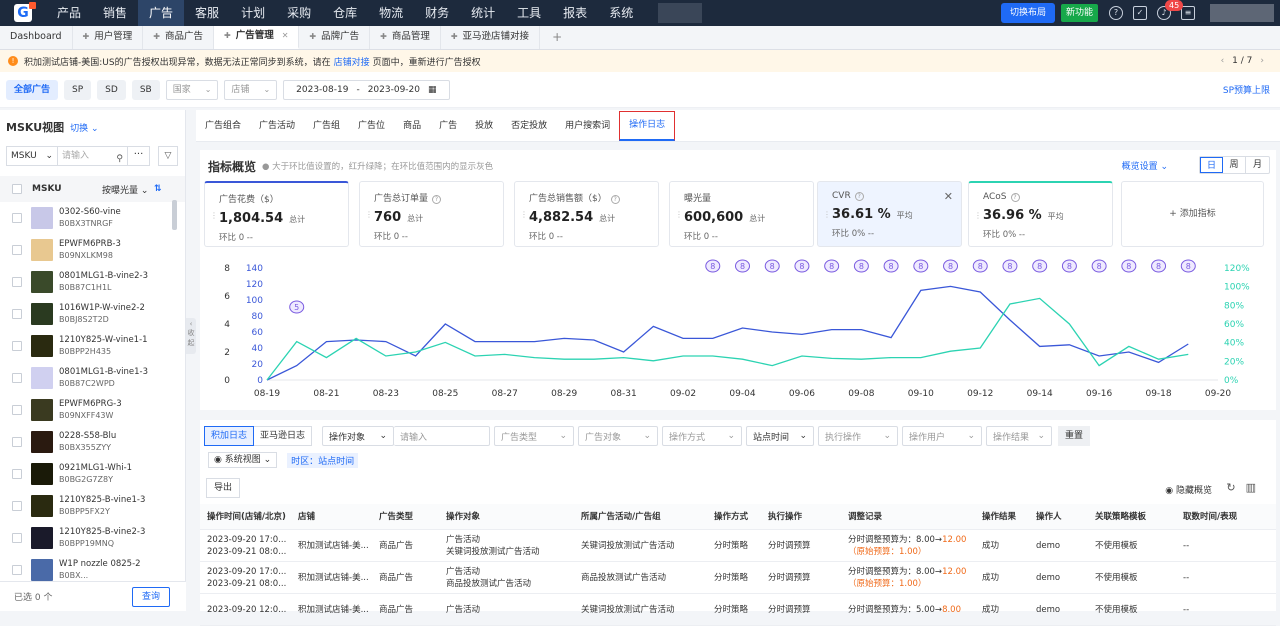 The image size is (1280, 626). What do you see at coordinates (92, 474) in the screenshot?
I see `msku-list-item: 0921MLG1-Whi-1 B0BG2G7Z8Y` at bounding box center [92, 474].